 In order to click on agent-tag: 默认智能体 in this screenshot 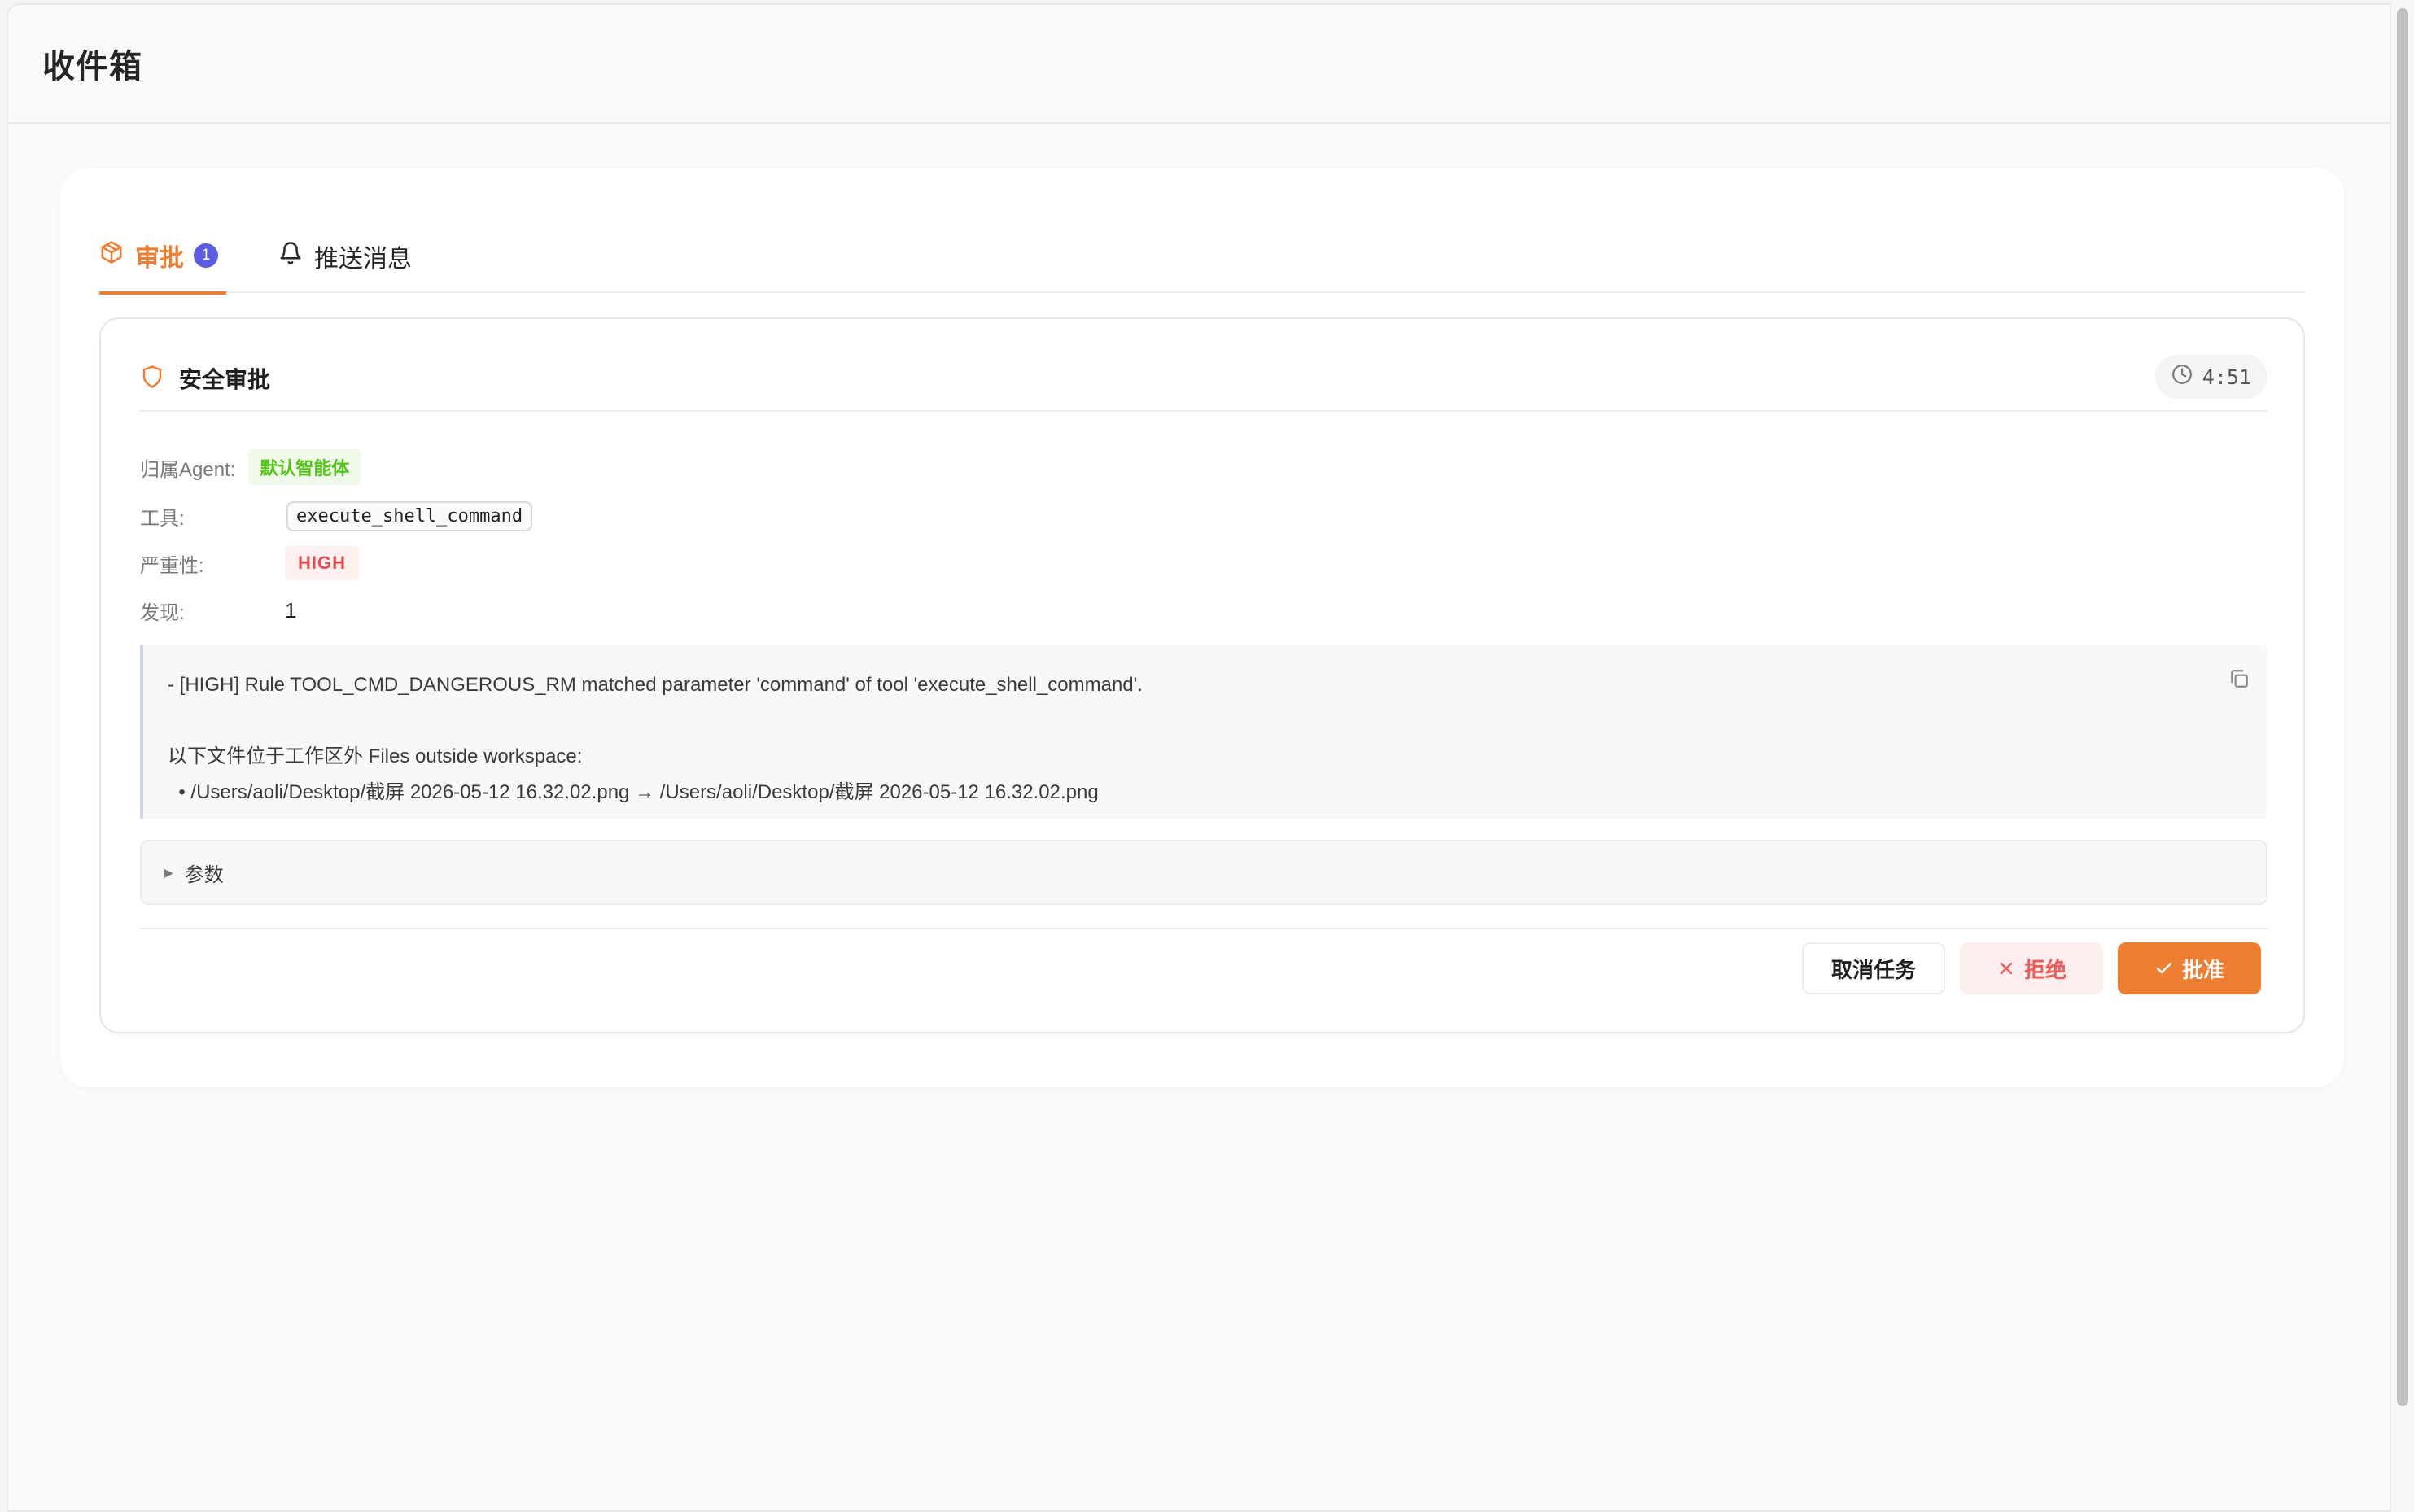, I will do `click(304, 467)`.